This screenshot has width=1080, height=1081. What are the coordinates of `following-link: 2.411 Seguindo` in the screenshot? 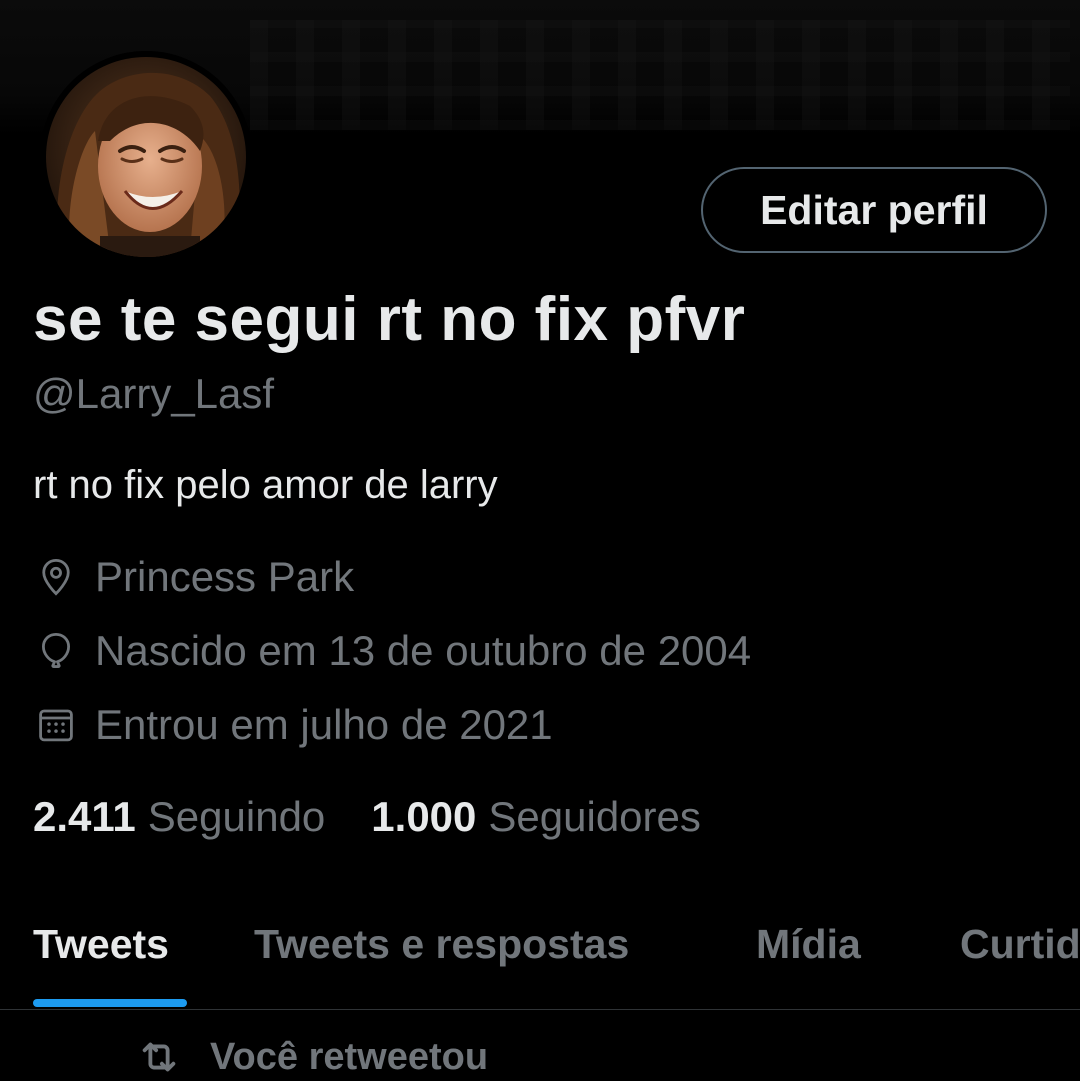 It's located at (179, 817).